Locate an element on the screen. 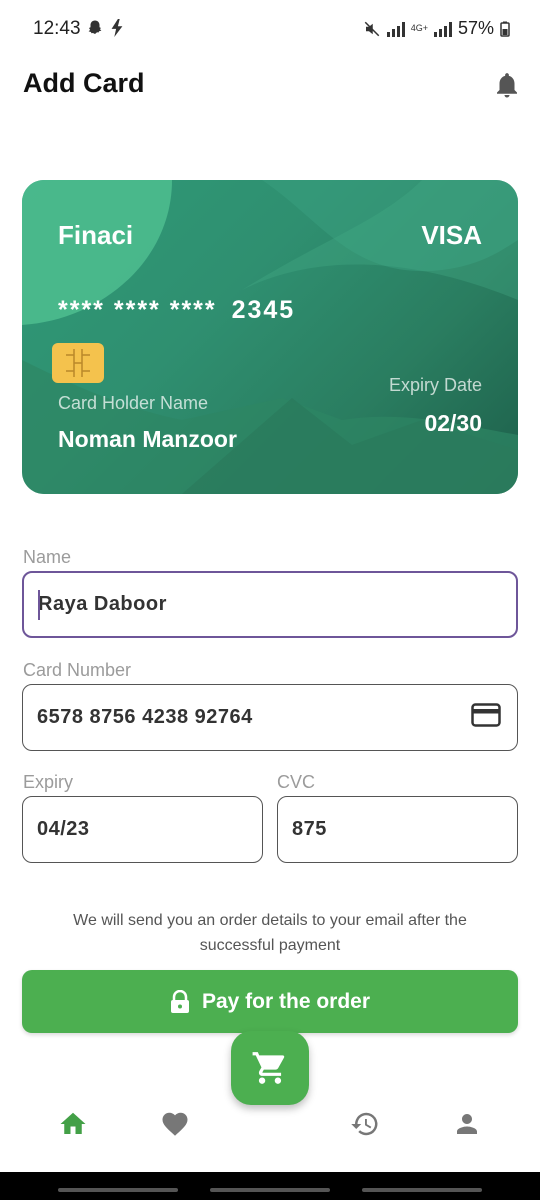 The image size is (540, 1200). nav-history is located at coordinates (365, 1124).